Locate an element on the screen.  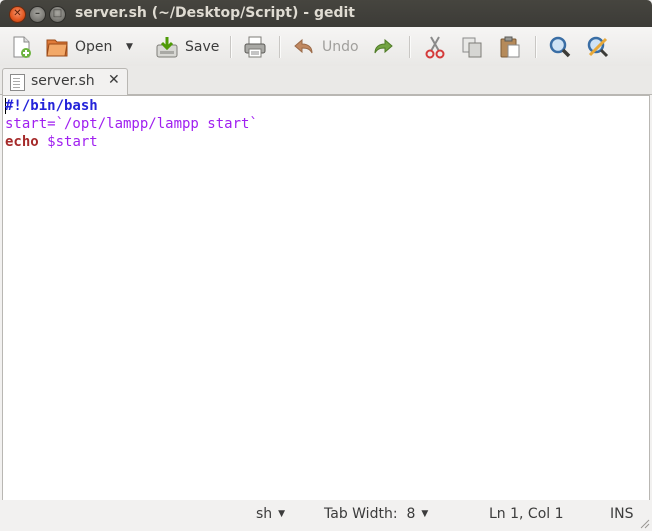
window-title: server.sh (~/Desktop/Script) - gedit is located at coordinates (215, 13).